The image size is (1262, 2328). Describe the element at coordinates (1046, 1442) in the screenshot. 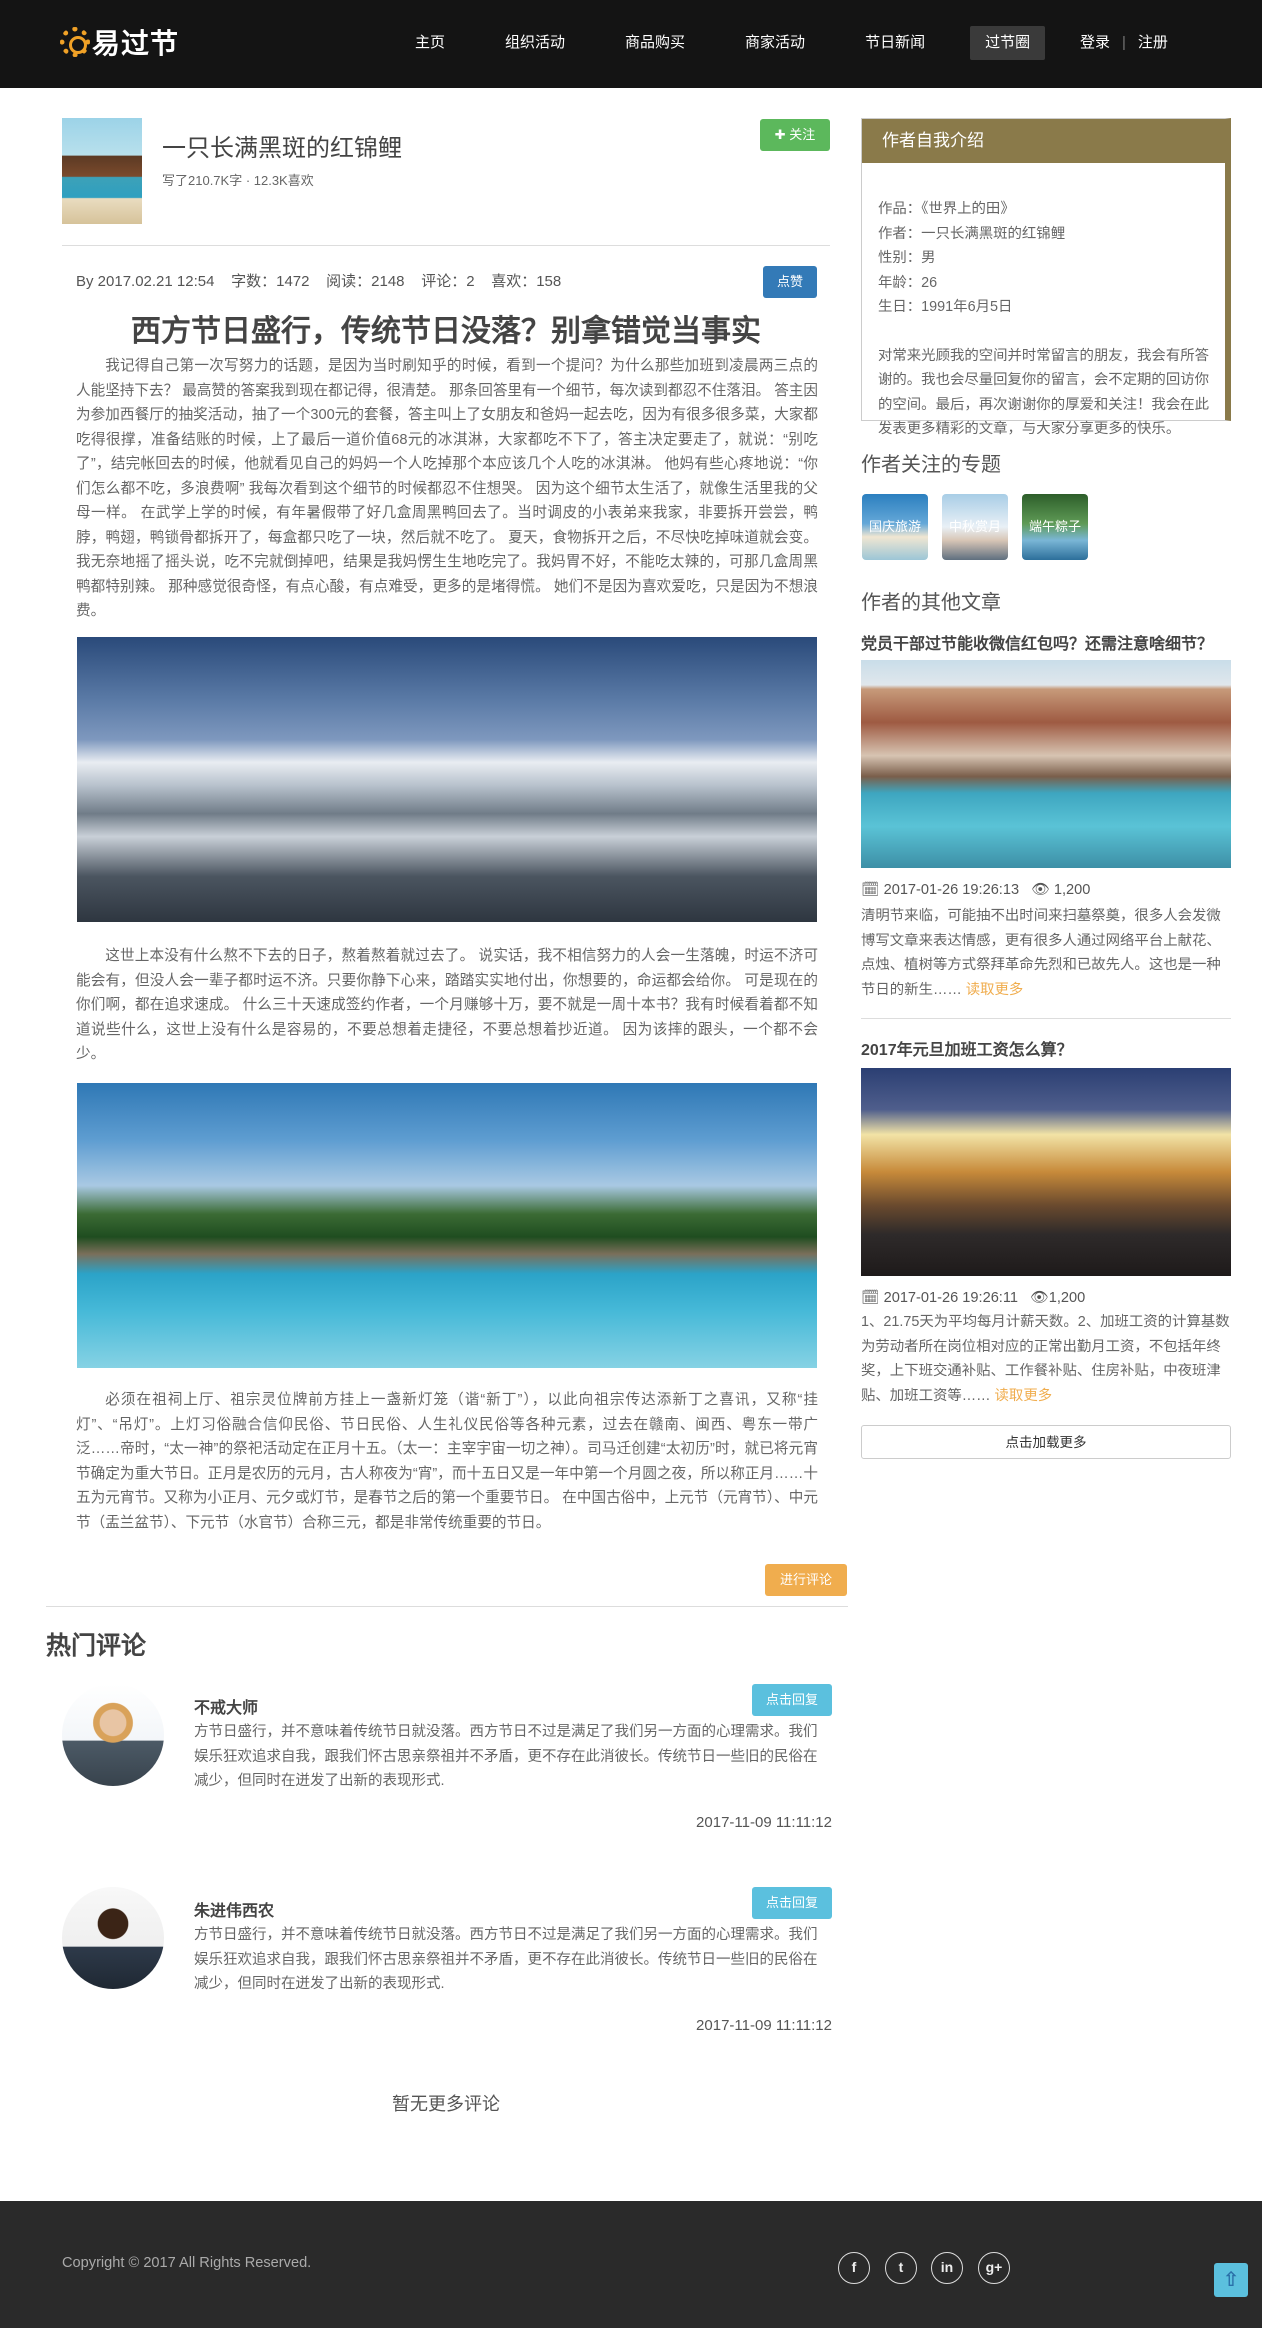

I see `load-more-button: 点击加载更多` at that location.